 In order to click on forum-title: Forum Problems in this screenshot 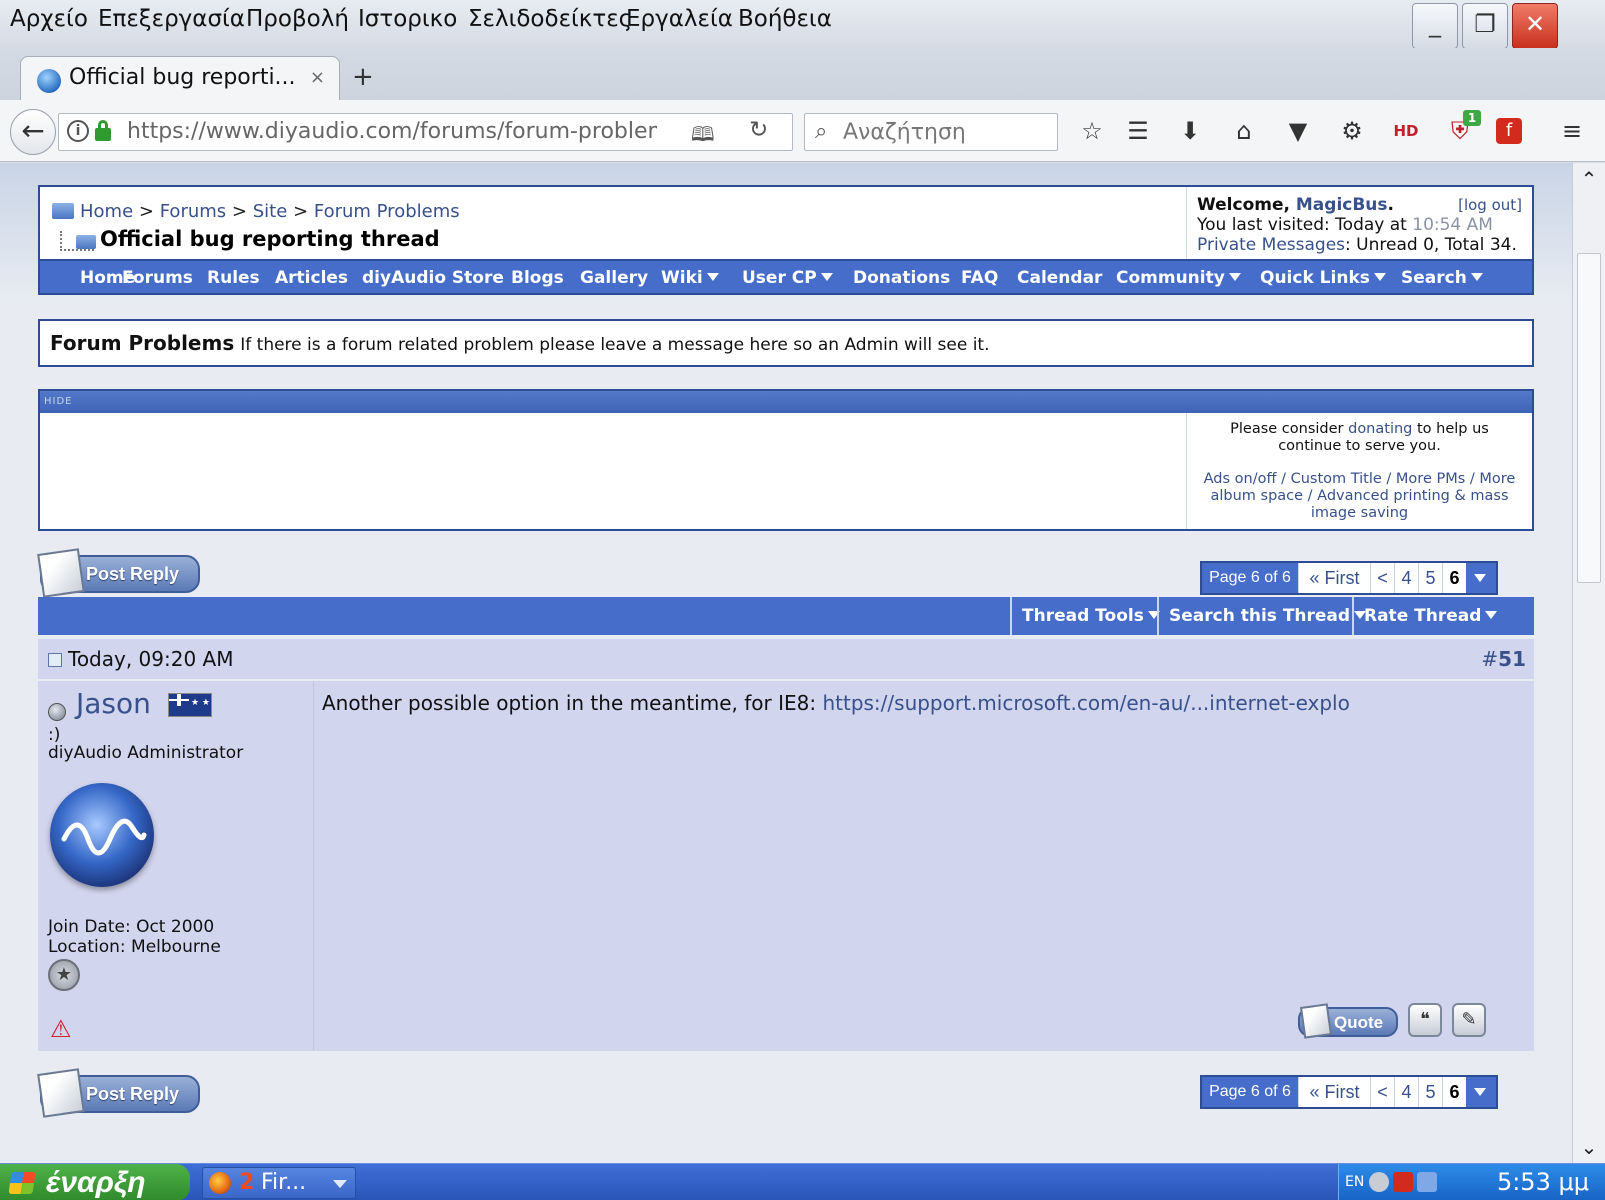, I will do `click(142, 343)`.